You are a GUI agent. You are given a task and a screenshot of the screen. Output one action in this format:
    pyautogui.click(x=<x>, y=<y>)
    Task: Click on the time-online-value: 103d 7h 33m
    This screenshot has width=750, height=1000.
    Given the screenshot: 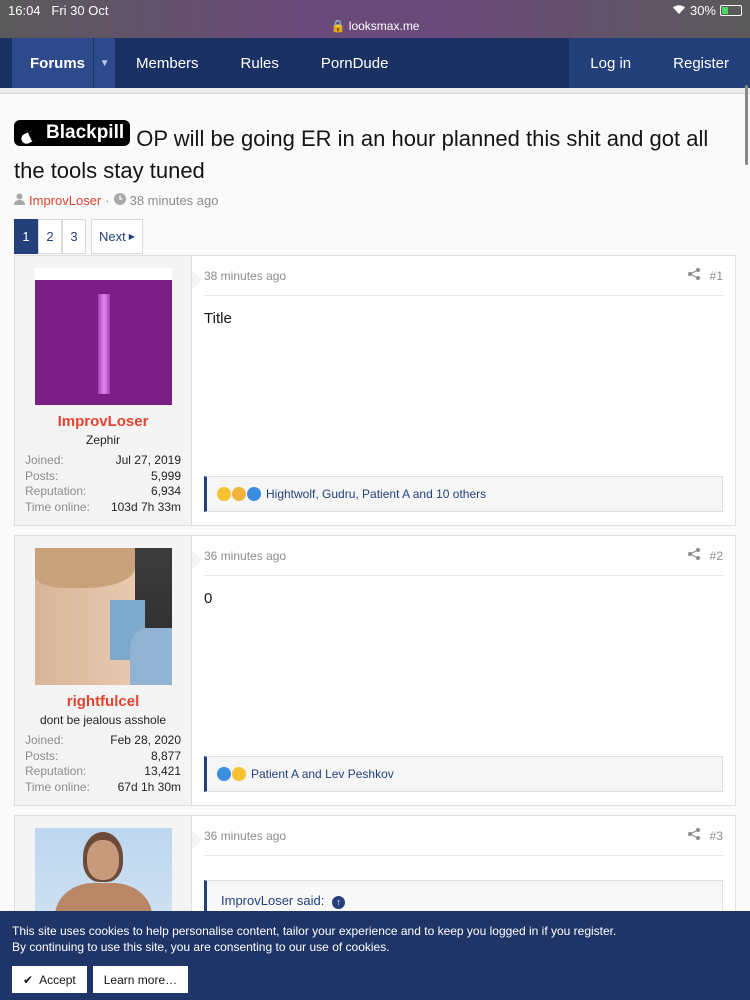 What is the action you would take?
    pyautogui.click(x=145, y=506)
    